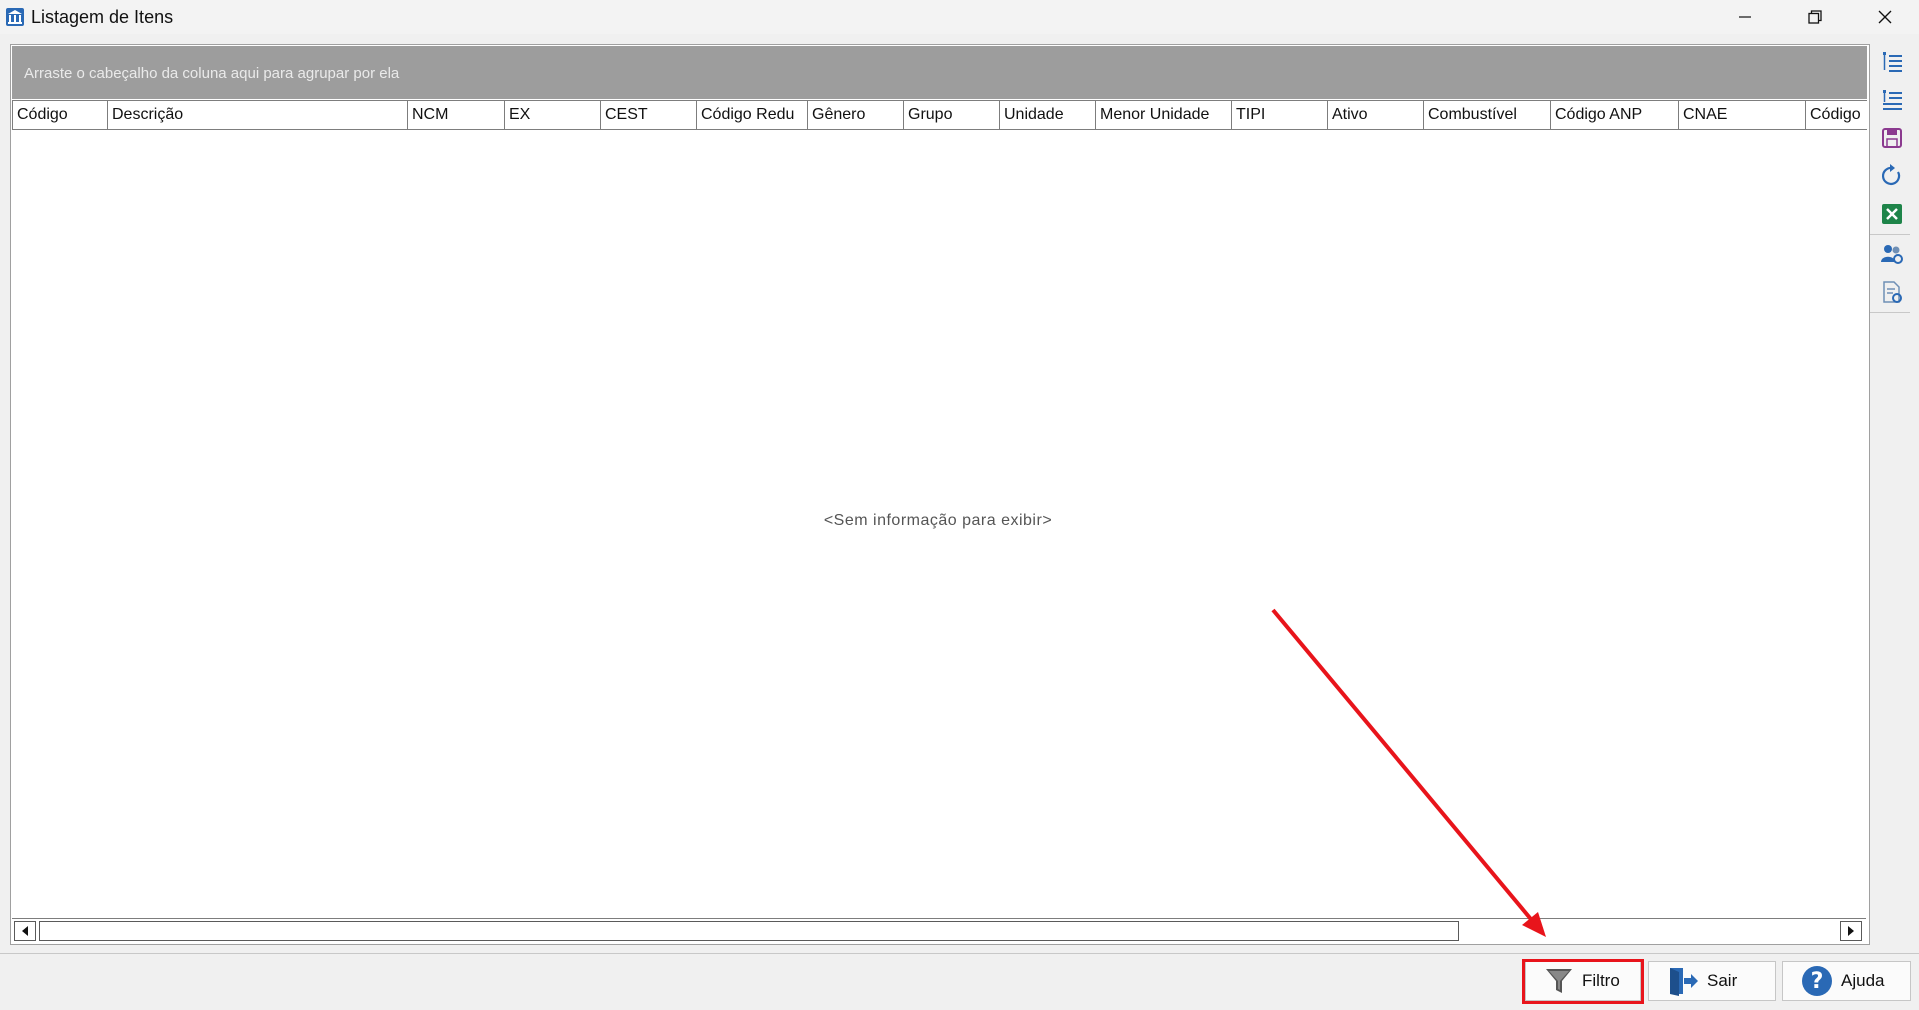 The height and width of the screenshot is (1010, 1919). What do you see at coordinates (1892, 100) in the screenshot?
I see `collapse-tree-icon` at bounding box center [1892, 100].